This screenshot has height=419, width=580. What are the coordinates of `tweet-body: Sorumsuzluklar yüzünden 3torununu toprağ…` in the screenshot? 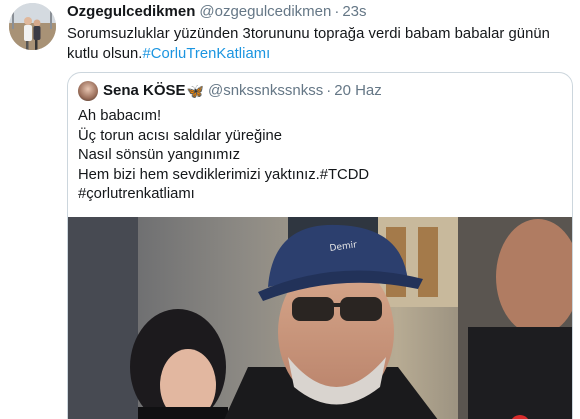 It's located at (308, 44).